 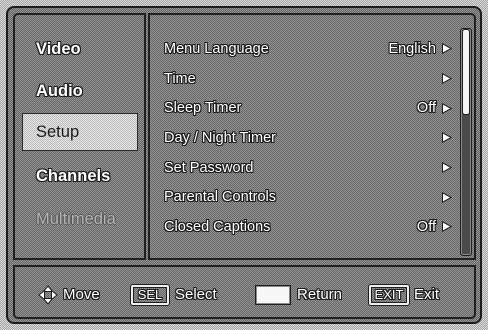 What do you see at coordinates (308, 108) in the screenshot?
I see `menu-item-sleep-timer: Sleep Timer Off` at bounding box center [308, 108].